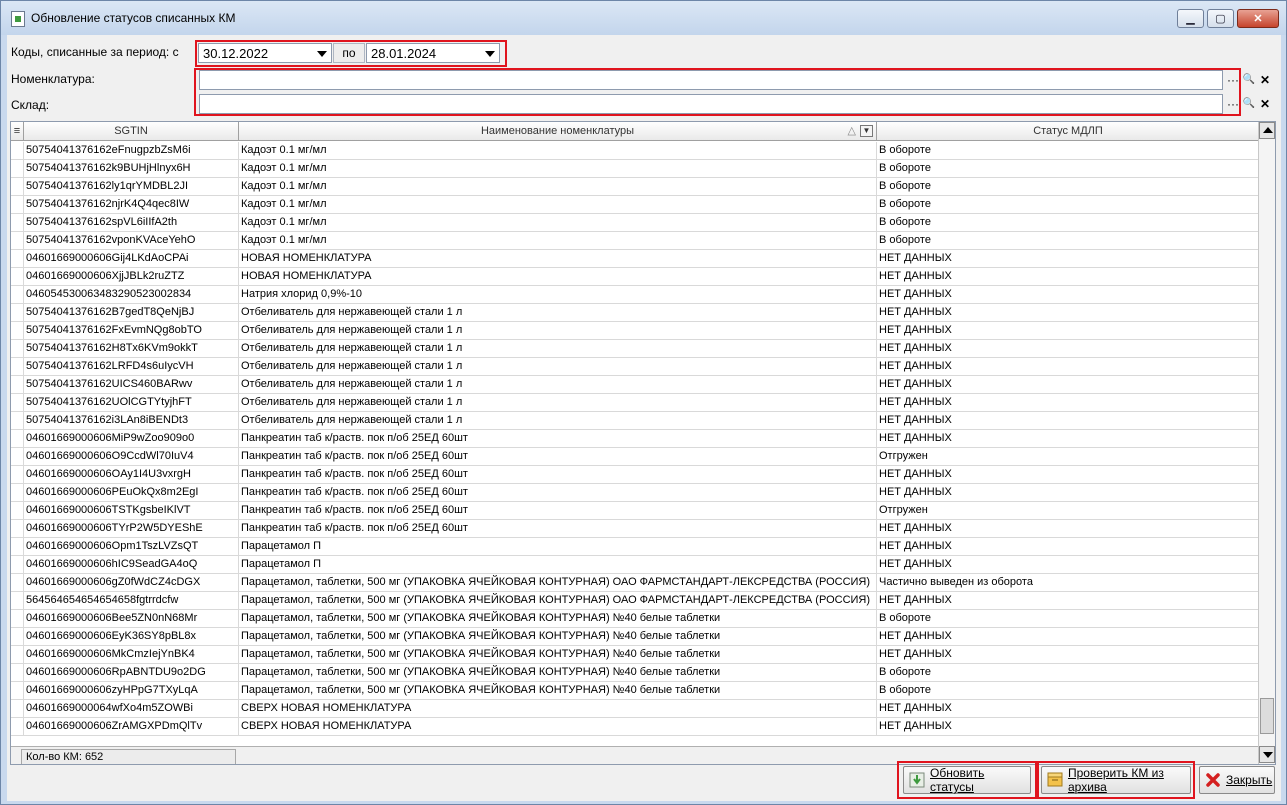 The image size is (1287, 805). What do you see at coordinates (17, 131) in the screenshot?
I see `column-settings-icon: ≡` at bounding box center [17, 131].